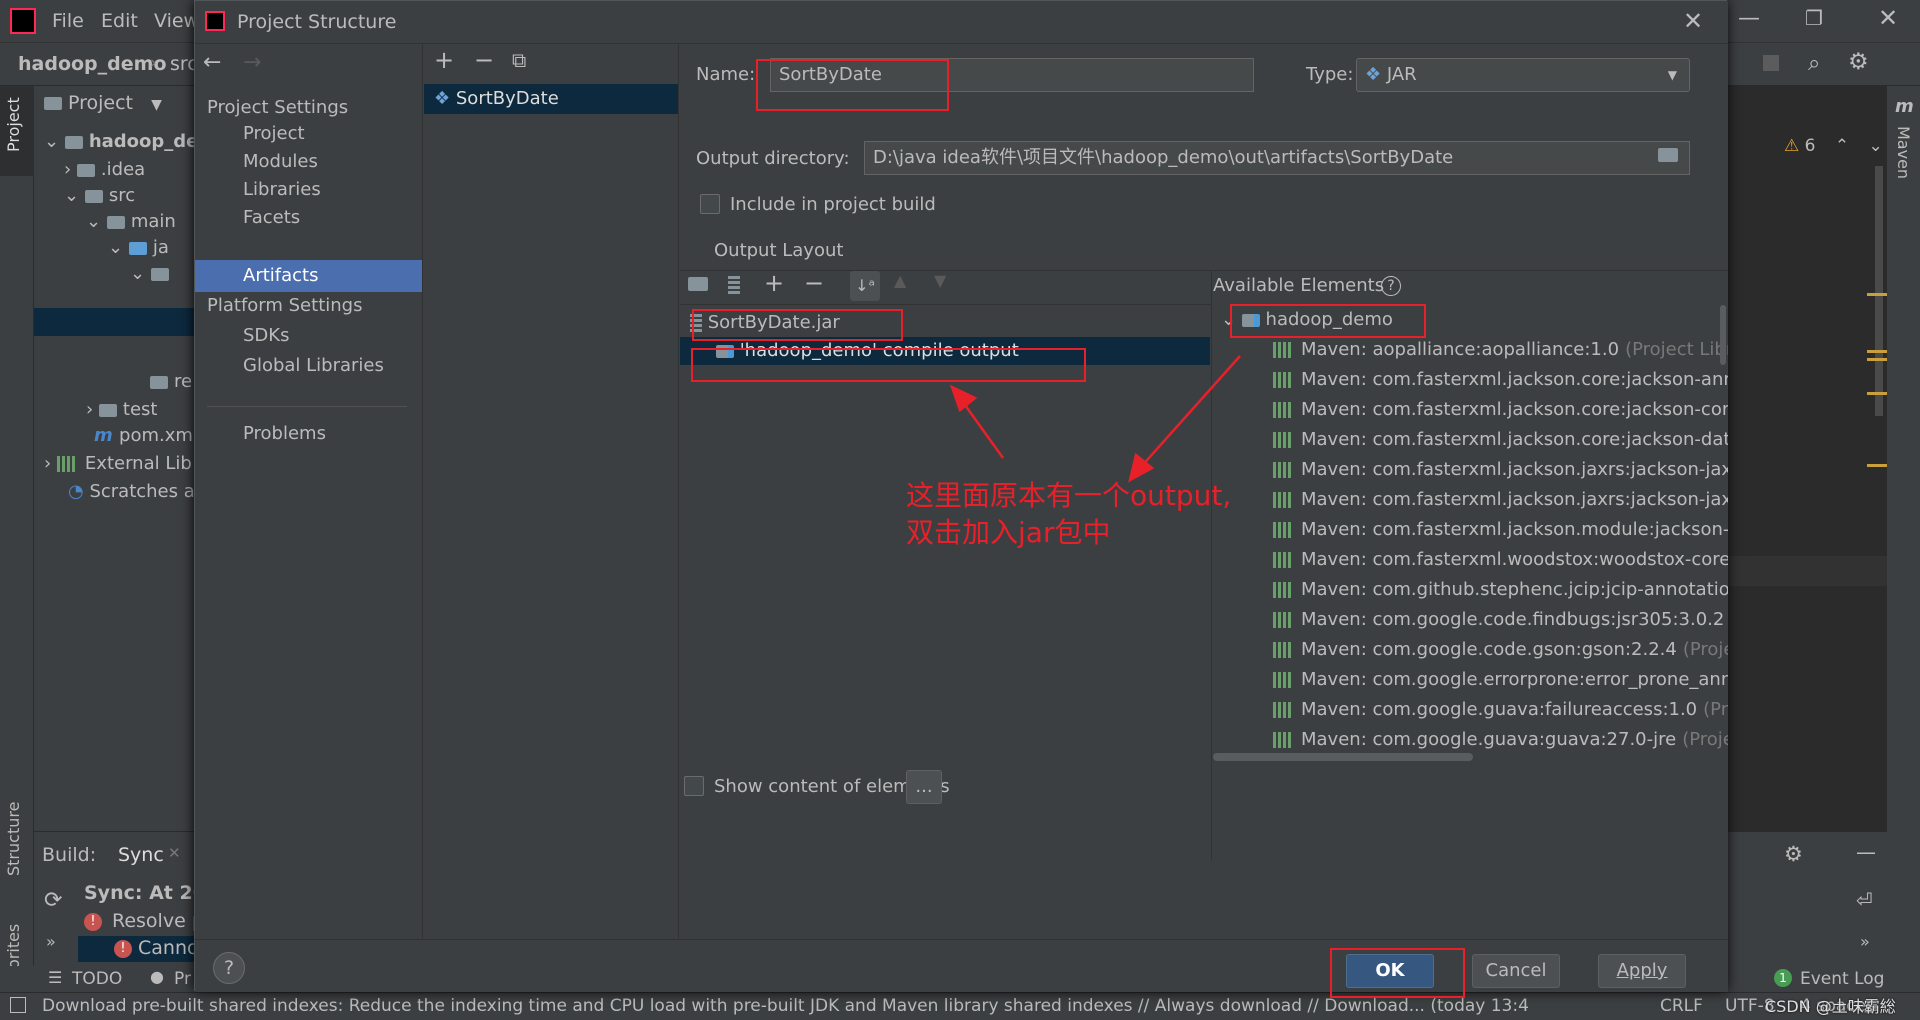 The width and height of the screenshot is (1920, 1020). What do you see at coordinates (963, 398) in the screenshot?
I see `arrow-head` at bounding box center [963, 398].